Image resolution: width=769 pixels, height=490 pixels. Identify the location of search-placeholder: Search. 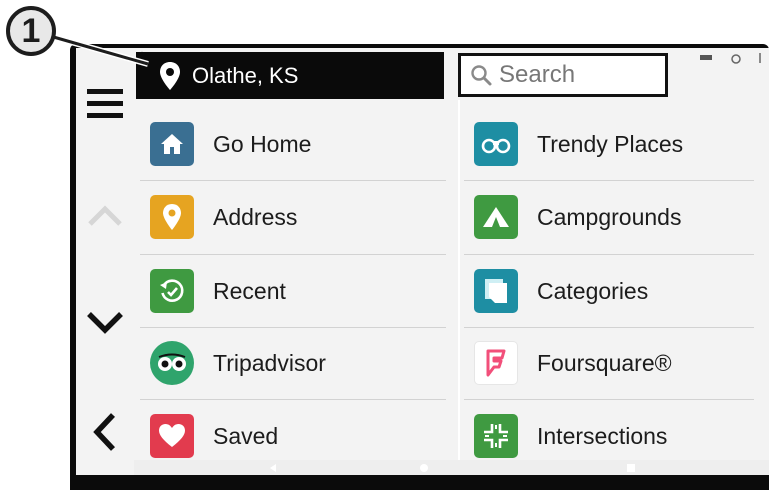
(537, 74).